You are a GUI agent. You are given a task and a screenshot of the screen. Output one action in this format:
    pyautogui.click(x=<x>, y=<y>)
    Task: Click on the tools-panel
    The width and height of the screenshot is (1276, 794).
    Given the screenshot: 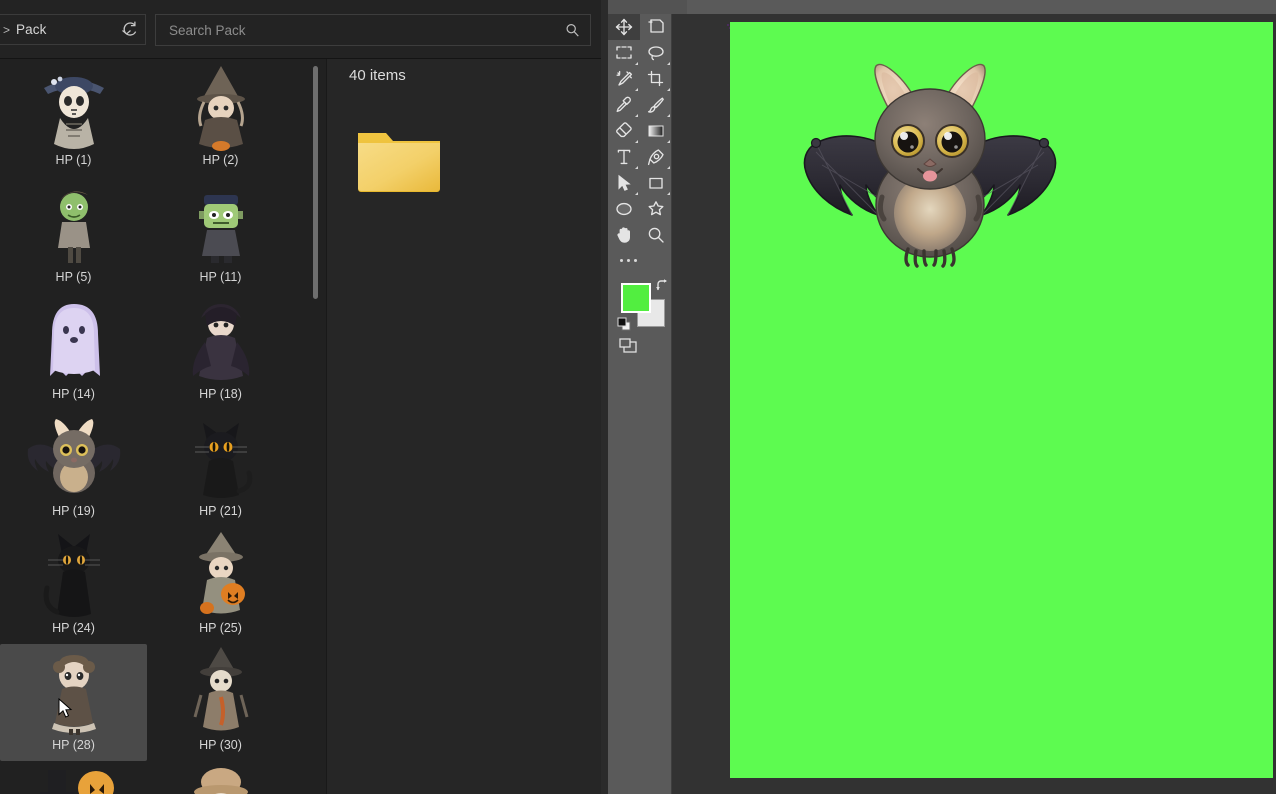 What is the action you would take?
    pyautogui.click(x=640, y=404)
    